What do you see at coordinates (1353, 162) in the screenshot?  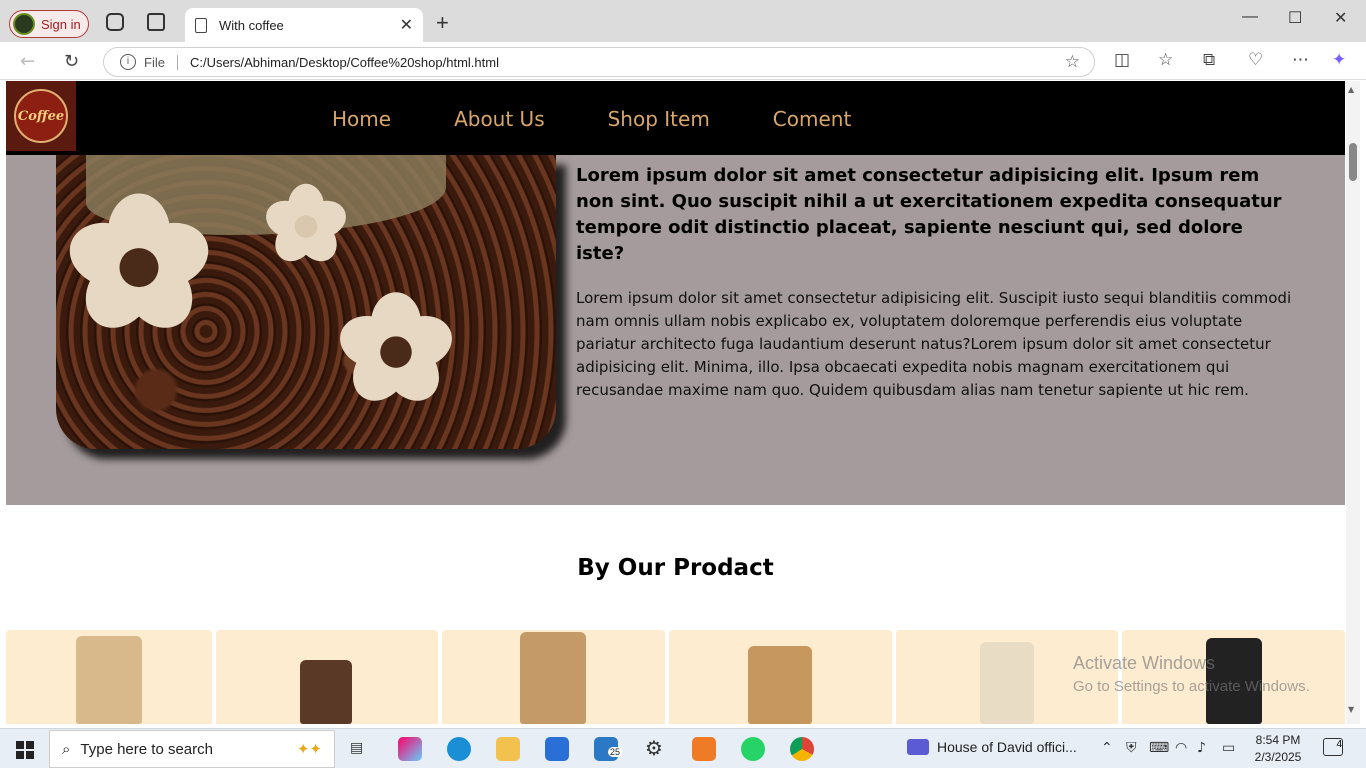 I see `scroll-thumb` at bounding box center [1353, 162].